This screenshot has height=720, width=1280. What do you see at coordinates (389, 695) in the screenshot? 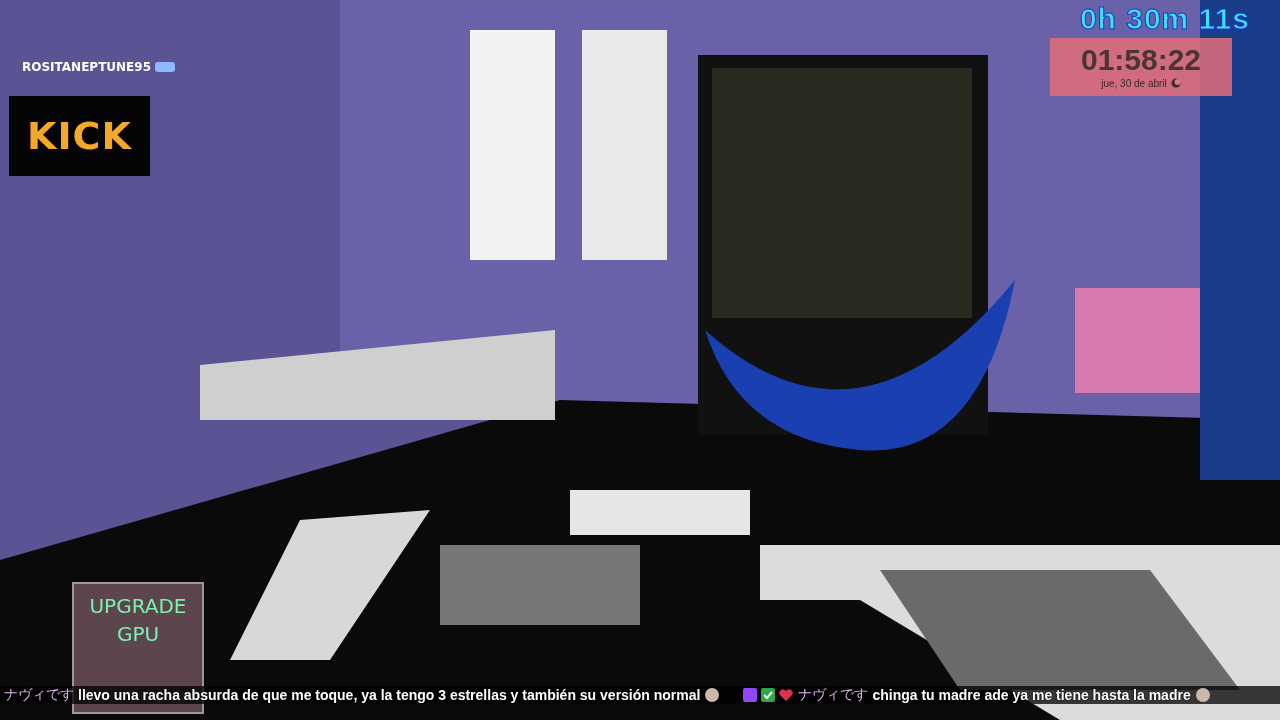
I see `chat-message: llevo una racha absurda de que me toque, ya la tengo 3 estrellas y también su versión normal` at bounding box center [389, 695].